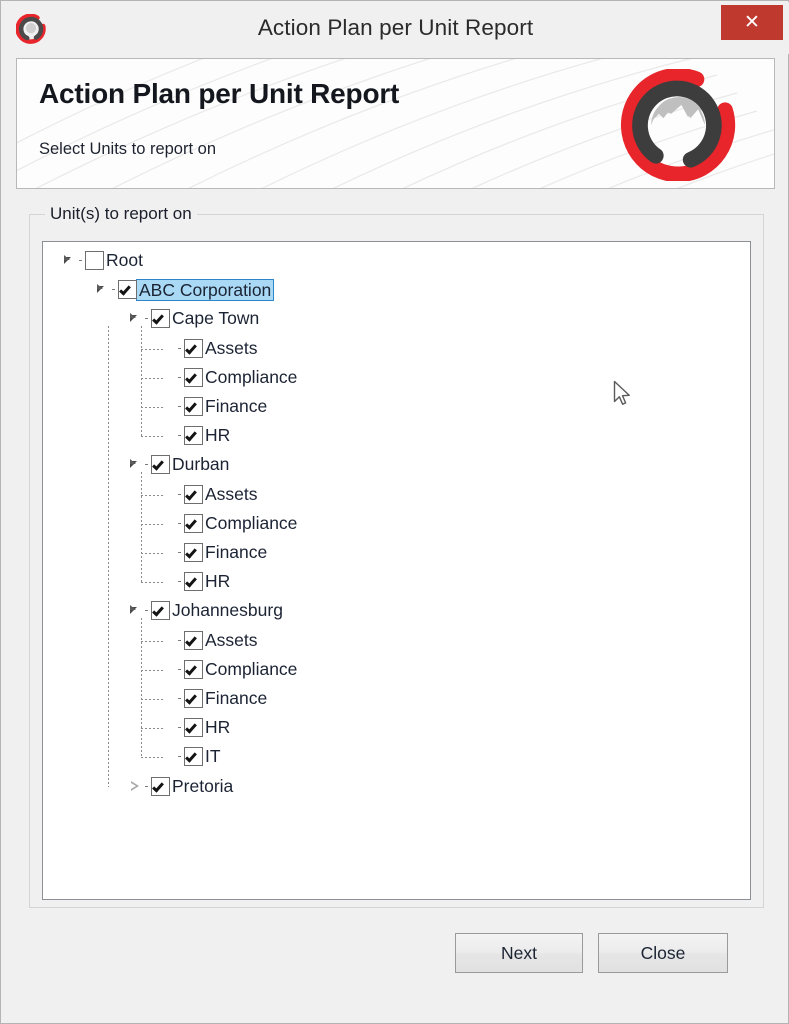  I want to click on groupbox-legend: Unit(s) to report on, so click(121, 214).